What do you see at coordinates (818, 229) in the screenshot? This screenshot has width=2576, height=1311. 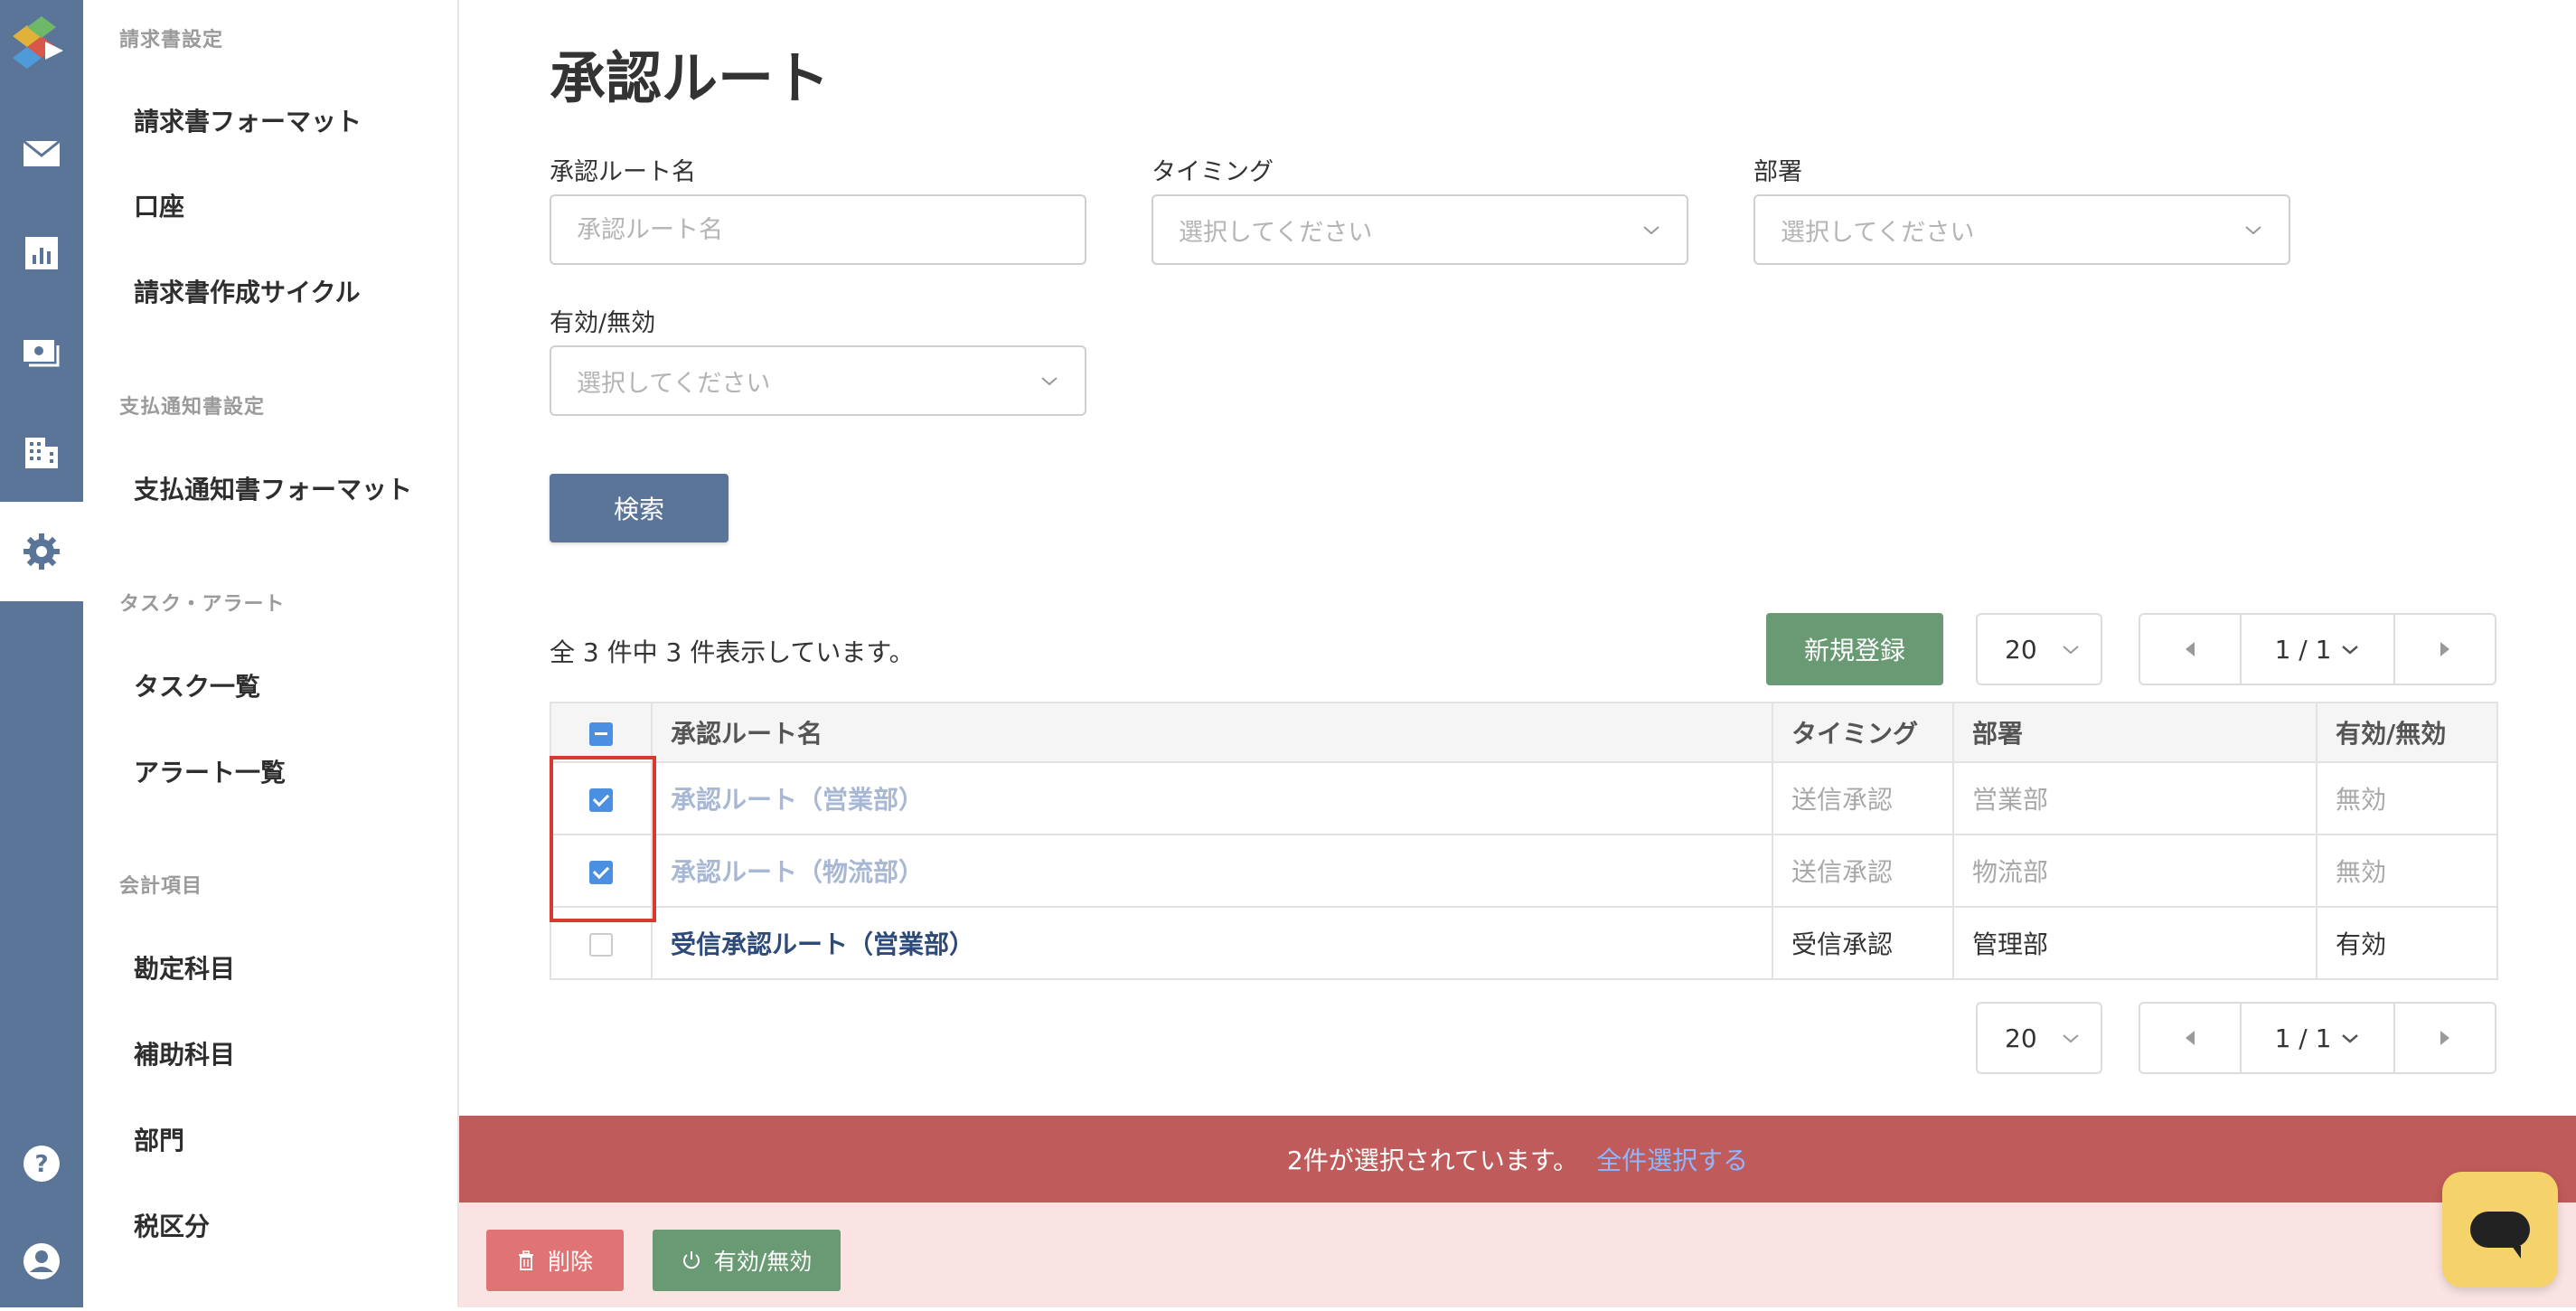 I see `route-name-input` at bounding box center [818, 229].